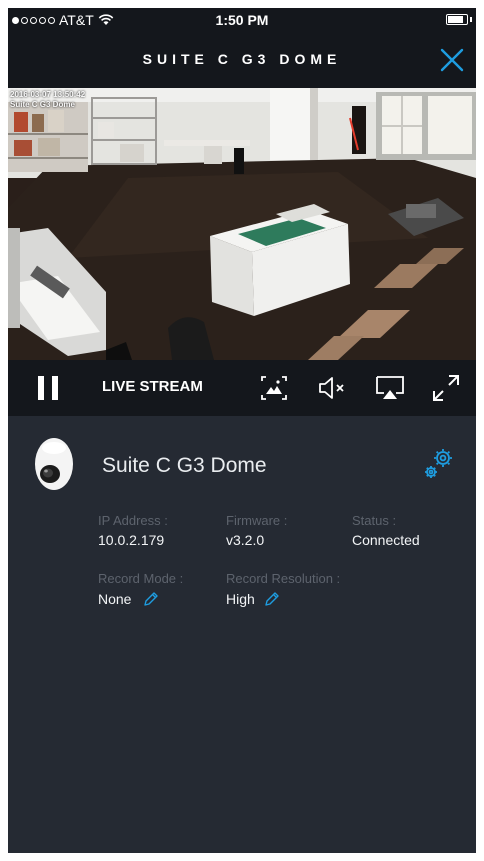 The height and width of the screenshot is (861, 484). I want to click on airplay-icon, so click(390, 388).